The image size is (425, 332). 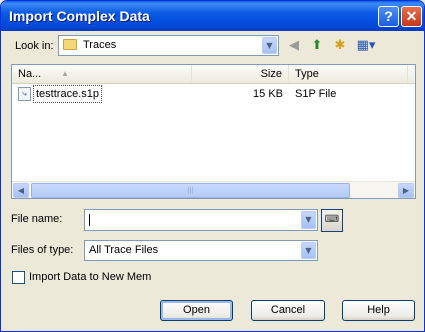 What do you see at coordinates (348, 74) in the screenshot?
I see `column-header-type: Type` at bounding box center [348, 74].